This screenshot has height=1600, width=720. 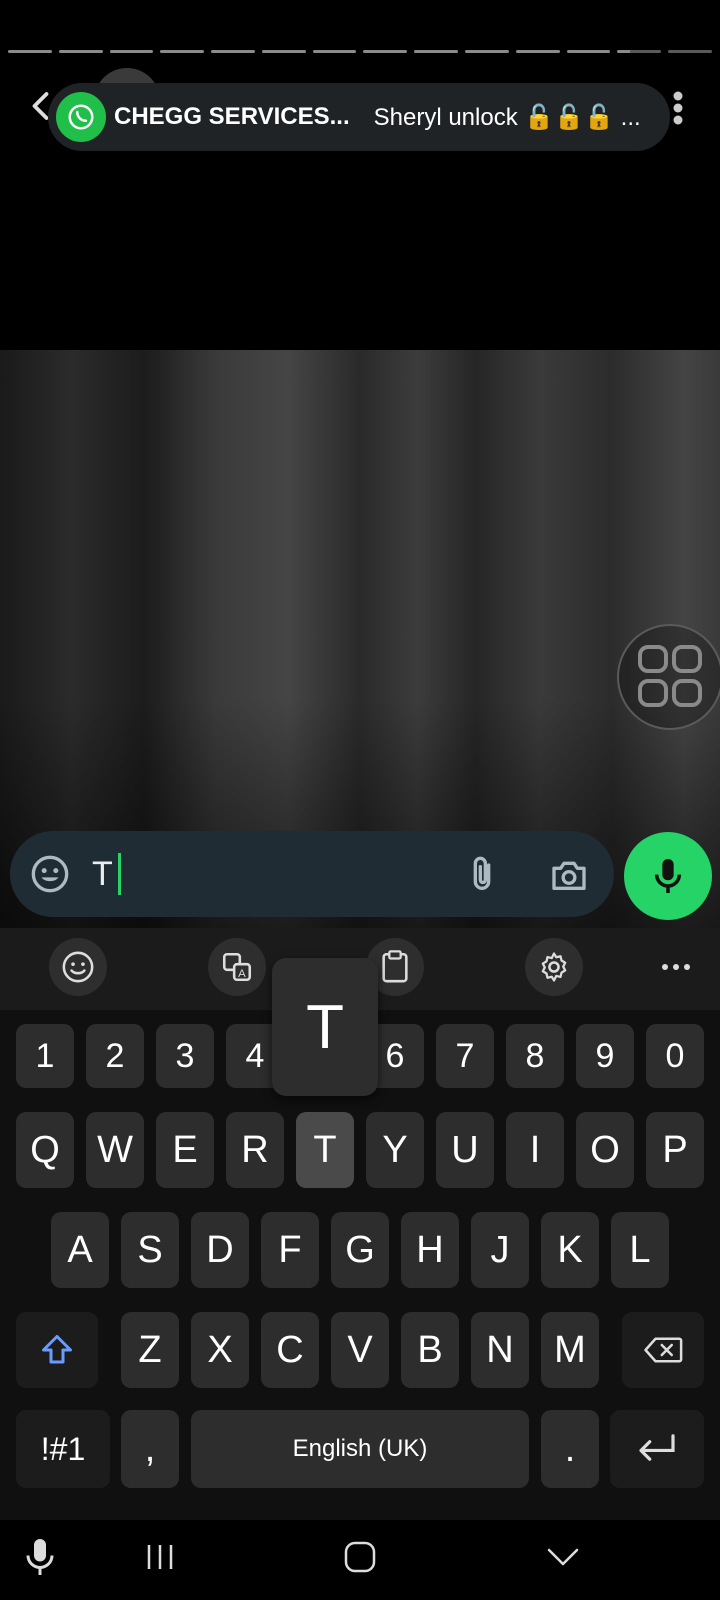 What do you see at coordinates (640, 1250) in the screenshot?
I see `key-l: L` at bounding box center [640, 1250].